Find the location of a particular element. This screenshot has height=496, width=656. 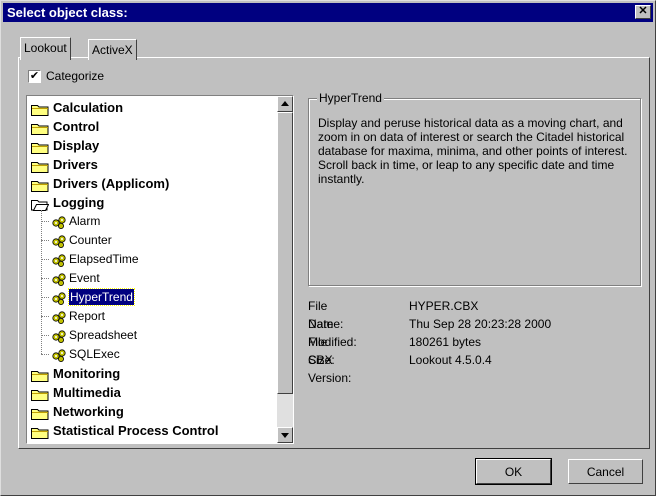

close-icon: ✕ is located at coordinates (643, 11).